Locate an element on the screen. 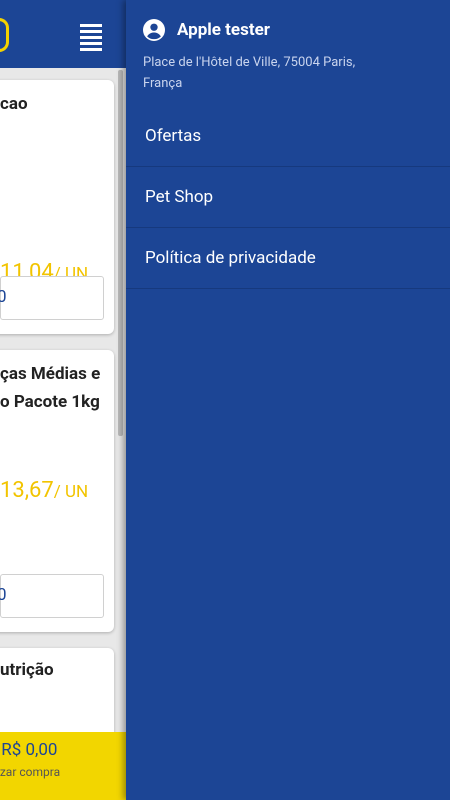 This screenshot has width=450, height=800. product-price: 13,67/ UN is located at coordinates (44, 490).